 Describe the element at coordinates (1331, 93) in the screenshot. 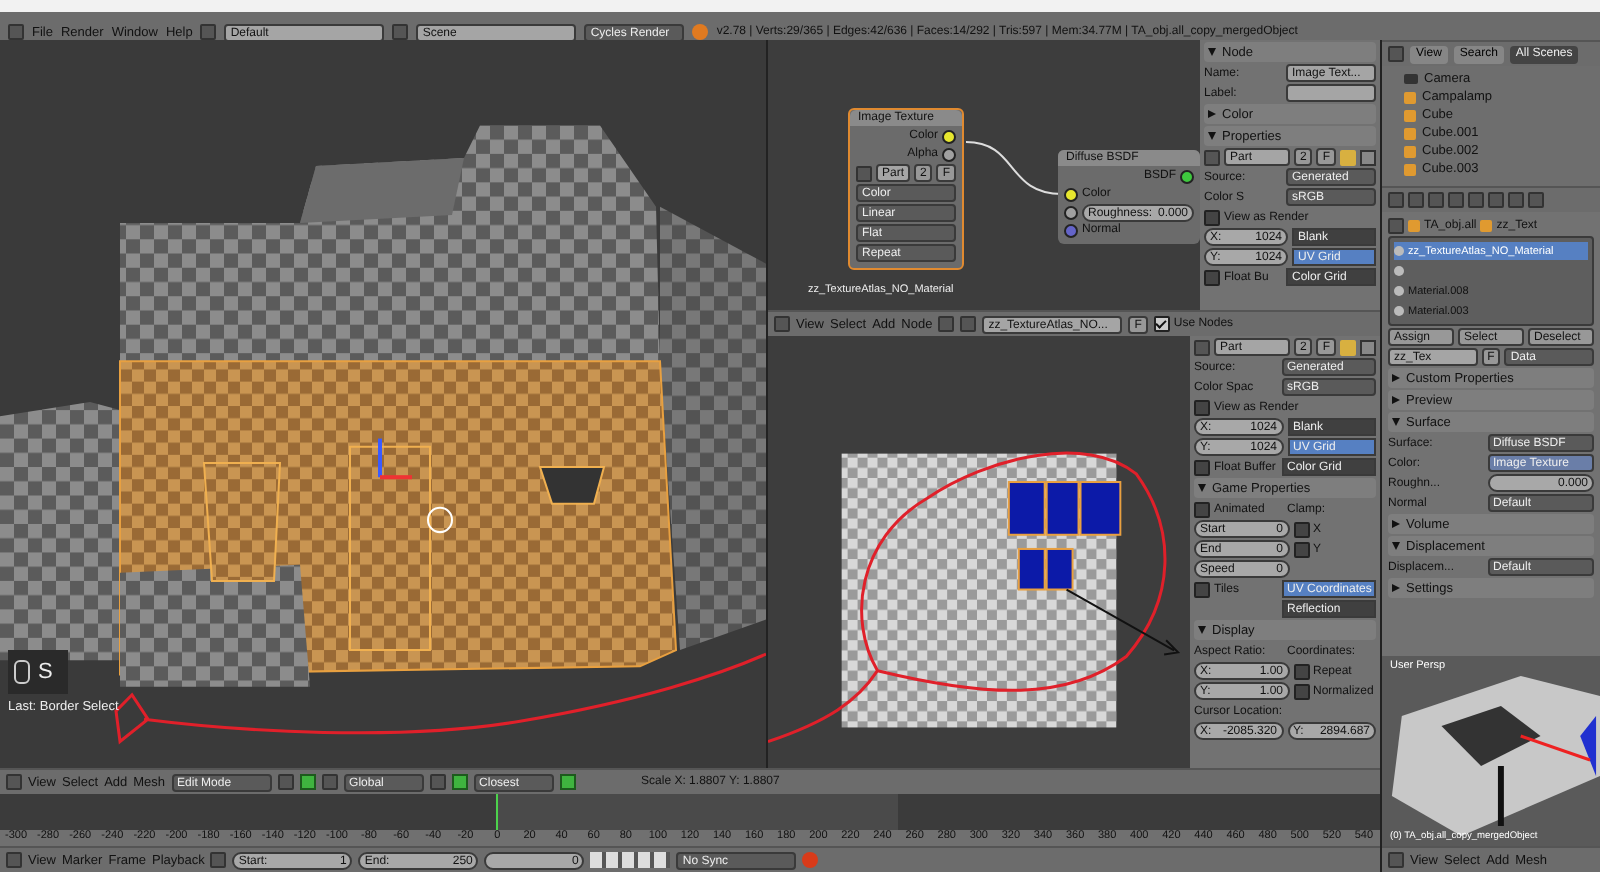

I see `text-field` at that location.